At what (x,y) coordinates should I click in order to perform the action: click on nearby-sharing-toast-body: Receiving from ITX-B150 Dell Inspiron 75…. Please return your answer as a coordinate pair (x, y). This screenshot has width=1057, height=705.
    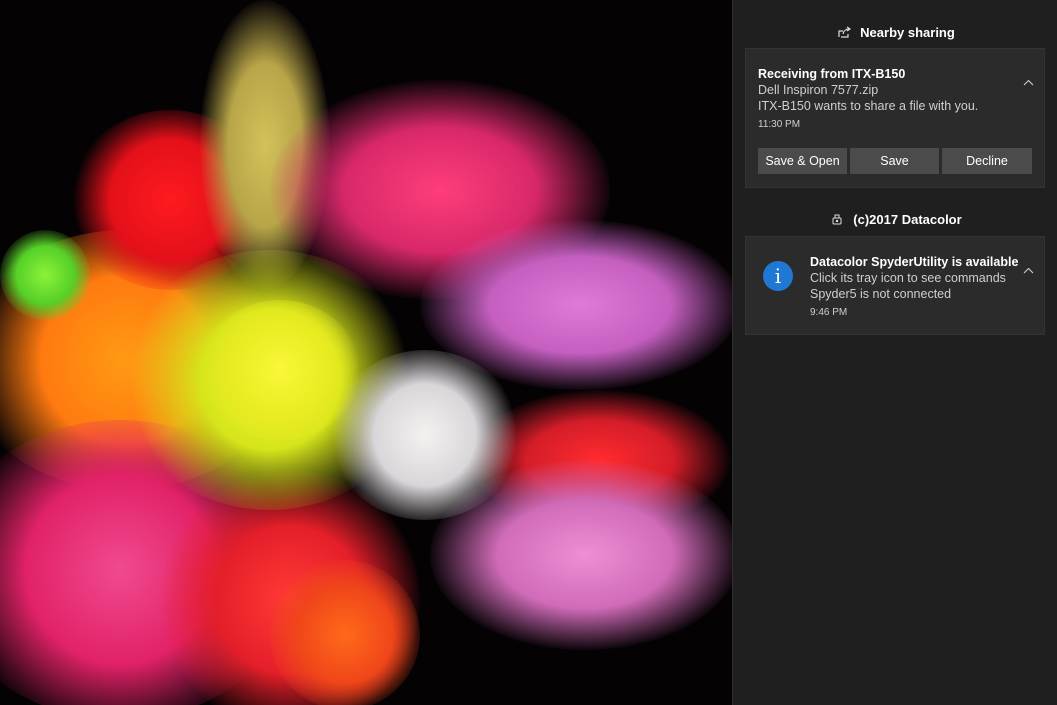
    Looking at the image, I should click on (868, 98).